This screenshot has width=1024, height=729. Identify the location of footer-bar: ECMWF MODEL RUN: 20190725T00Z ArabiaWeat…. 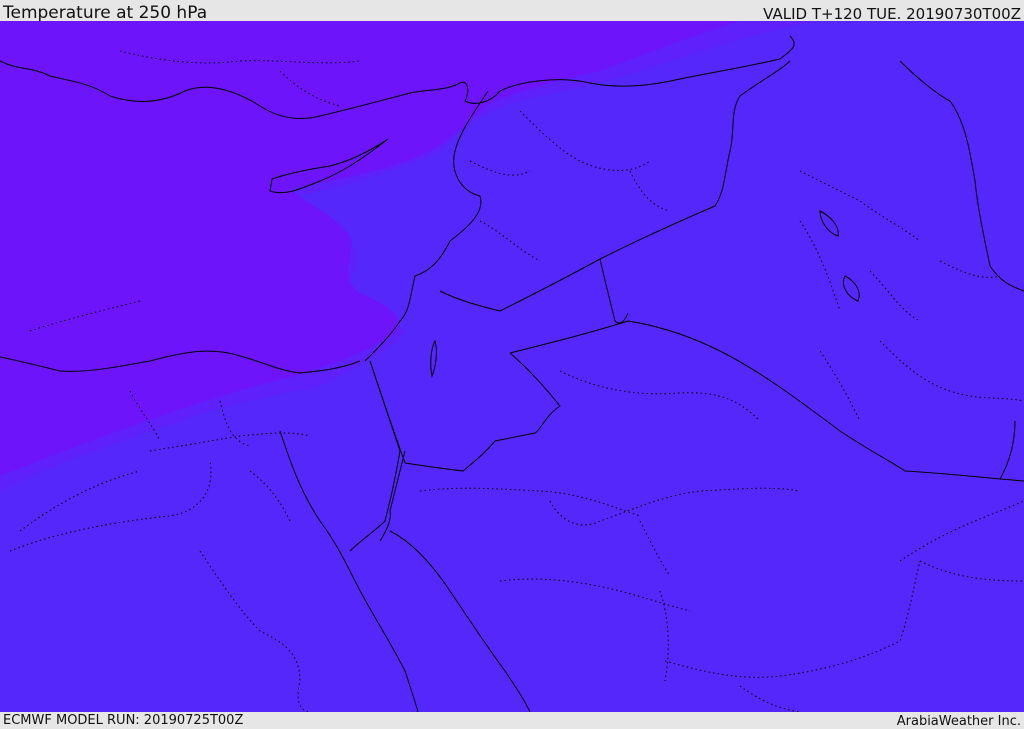
(512, 720).